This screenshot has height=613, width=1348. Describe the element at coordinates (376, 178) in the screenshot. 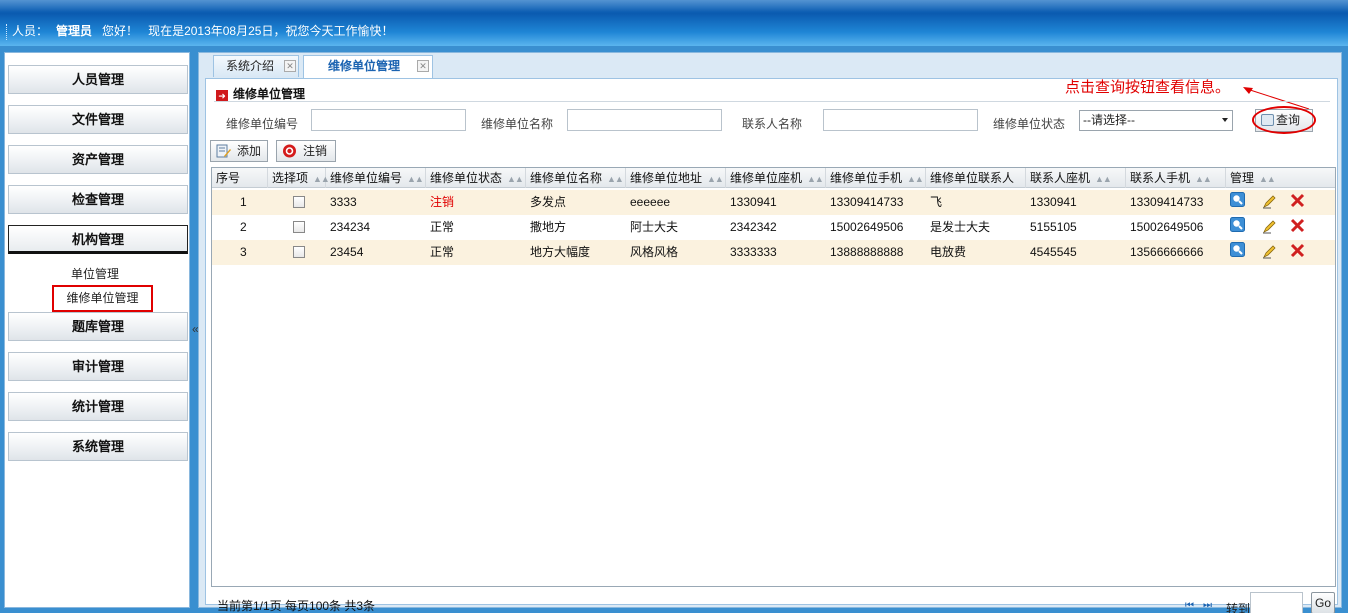

I see `column-header: 维修单位编号 ▲▲` at that location.